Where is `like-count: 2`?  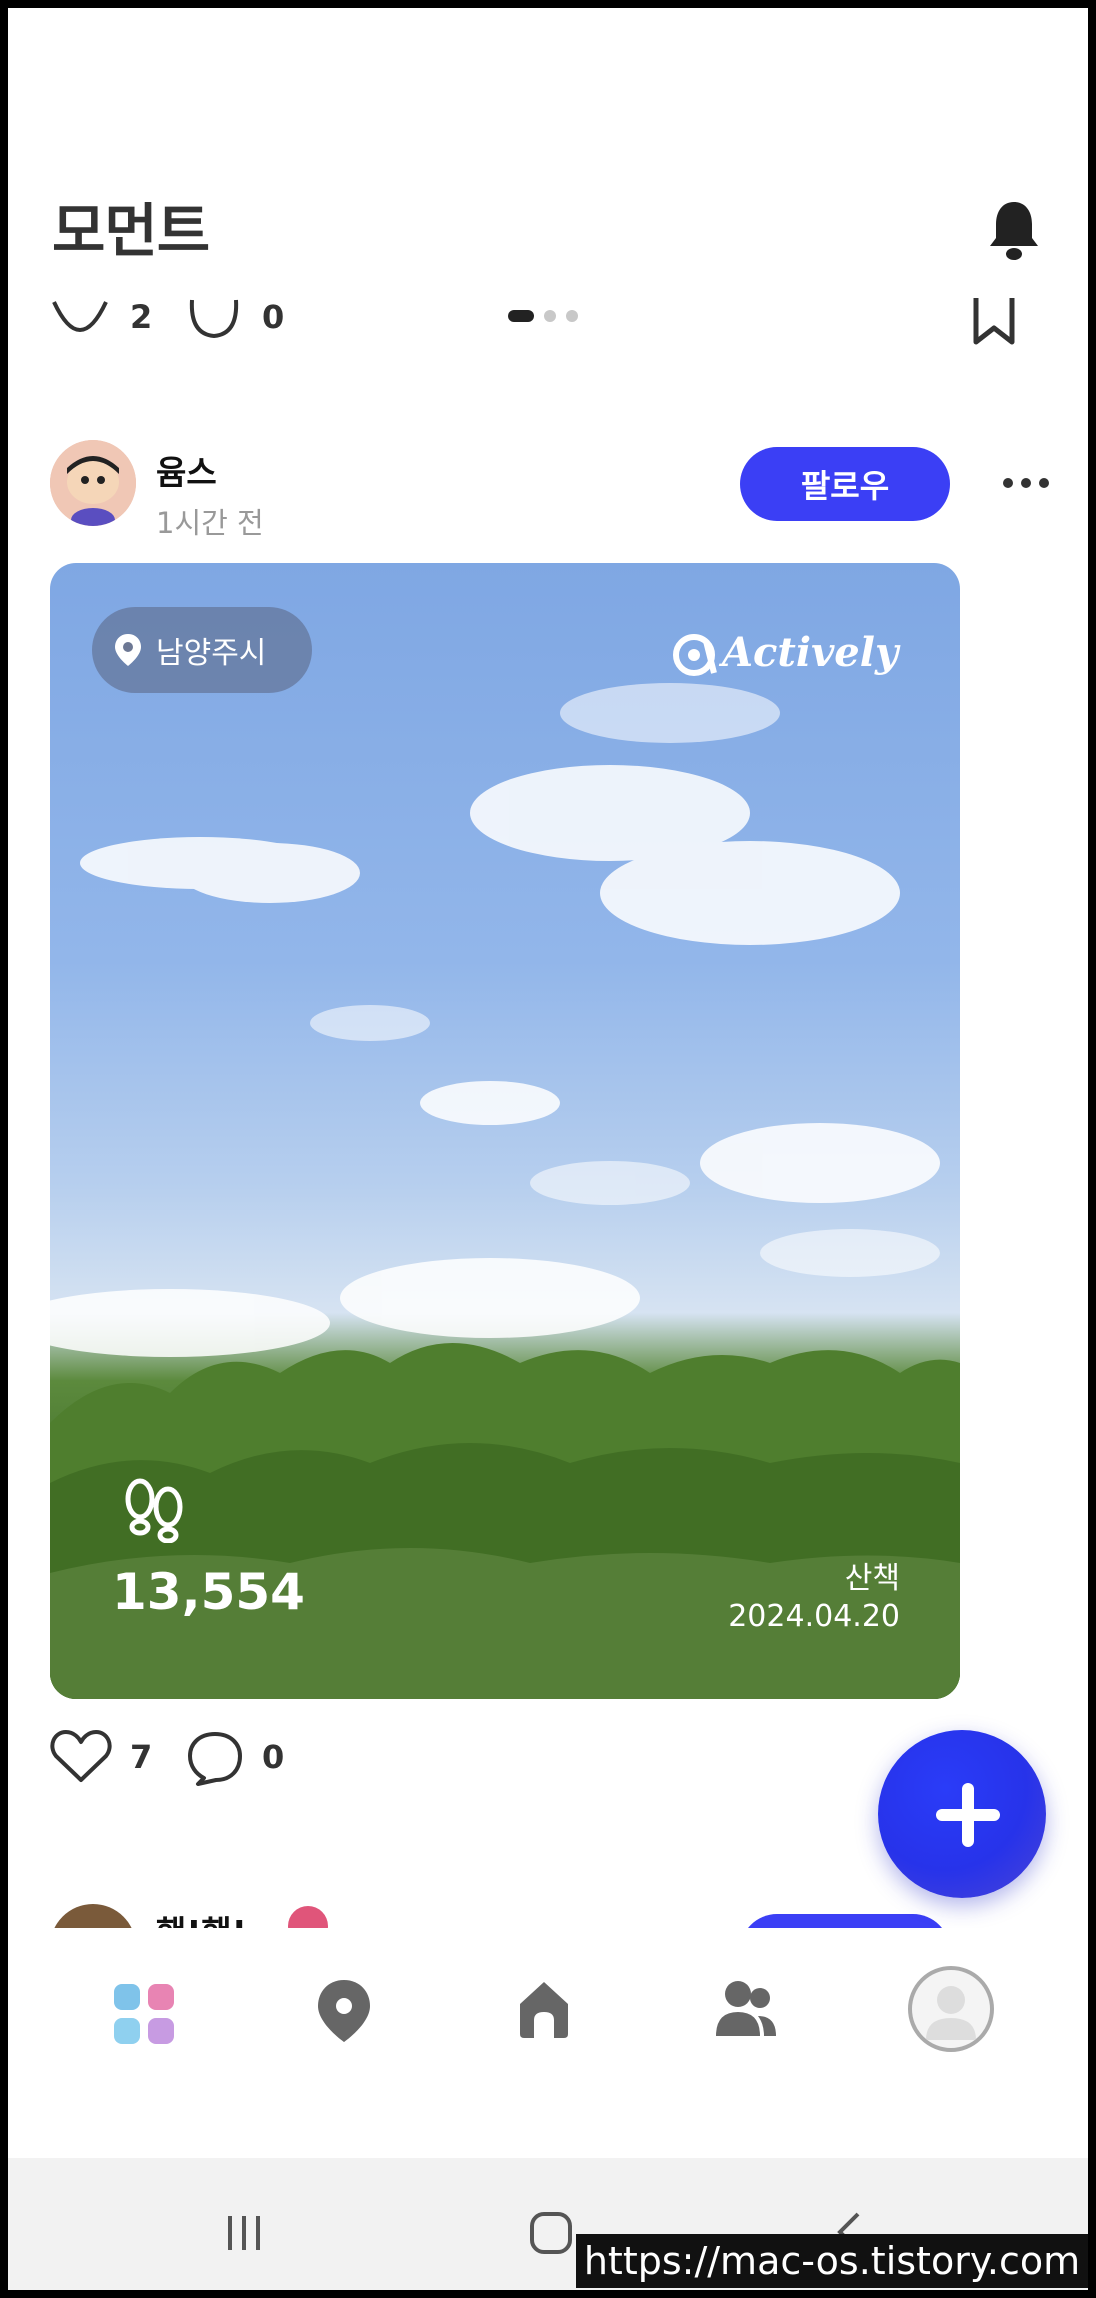
like-count: 2 is located at coordinates (141, 317).